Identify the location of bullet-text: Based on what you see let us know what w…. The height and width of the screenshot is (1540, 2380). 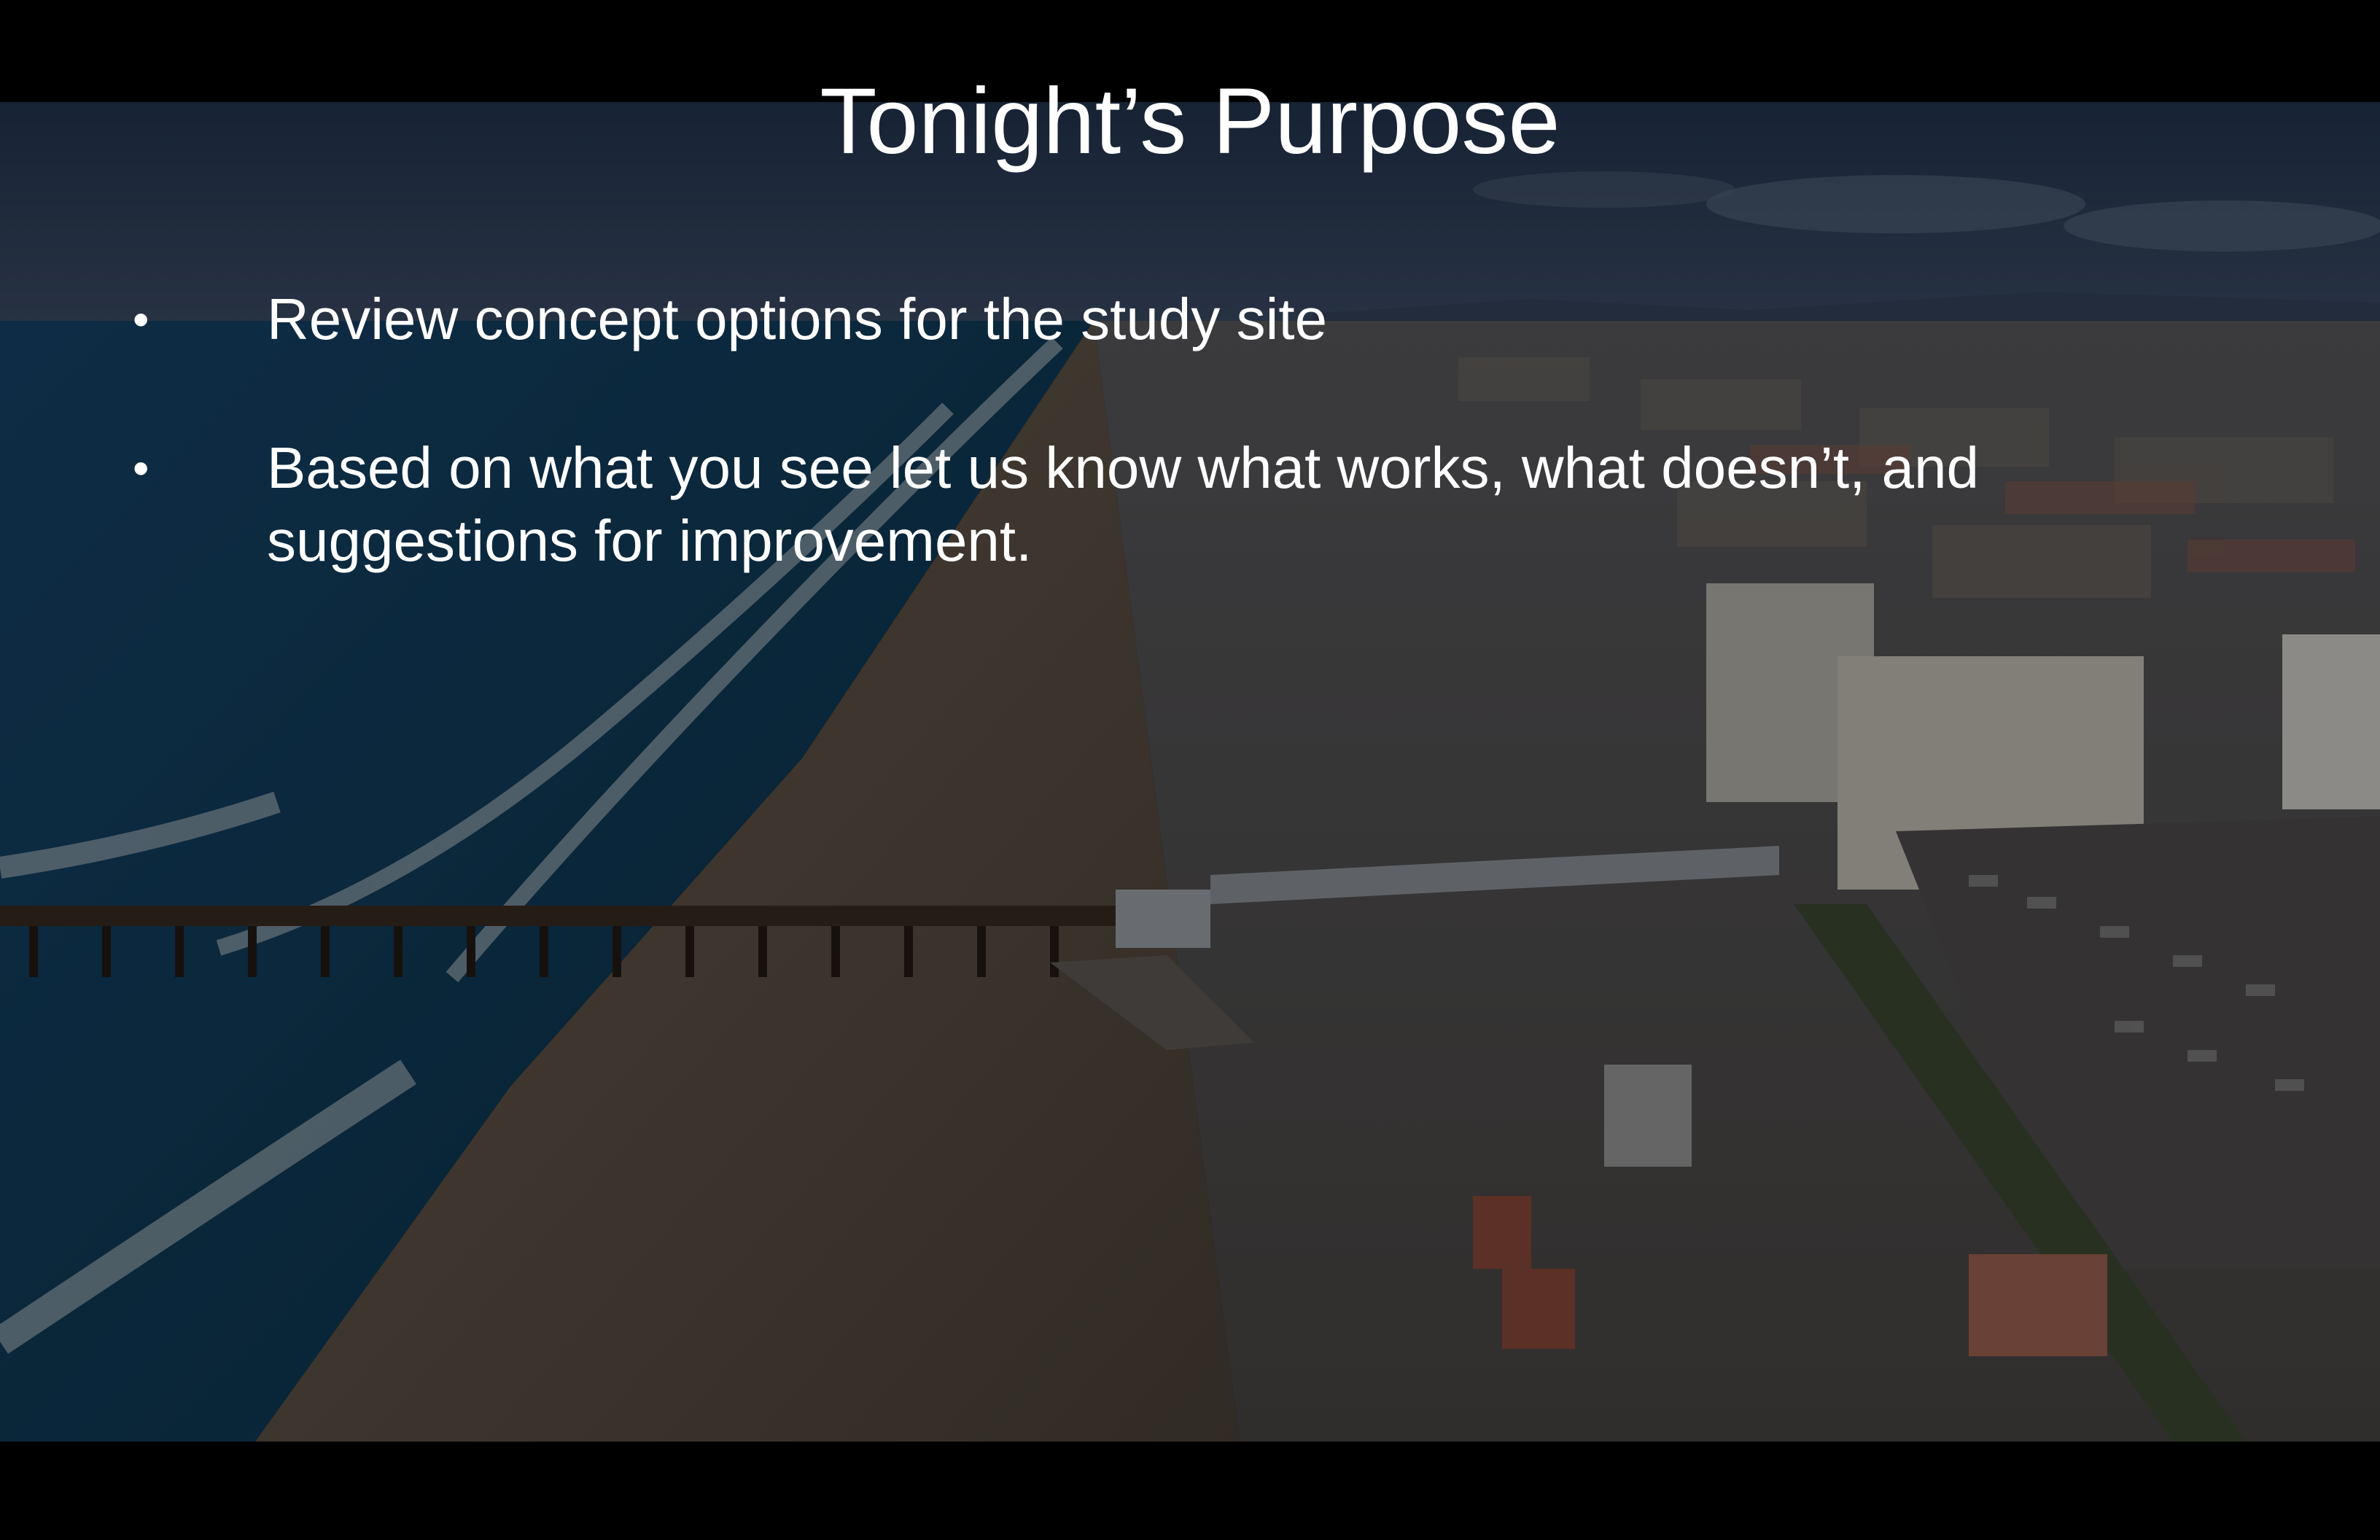
(1123, 504).